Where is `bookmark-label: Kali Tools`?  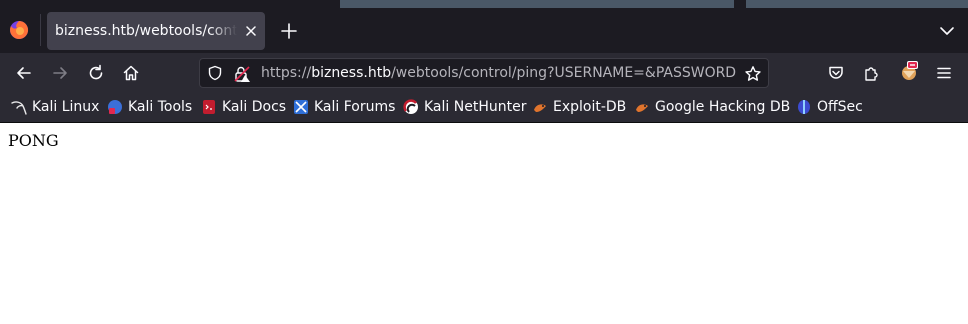
bookmark-label: Kali Tools is located at coordinates (160, 107).